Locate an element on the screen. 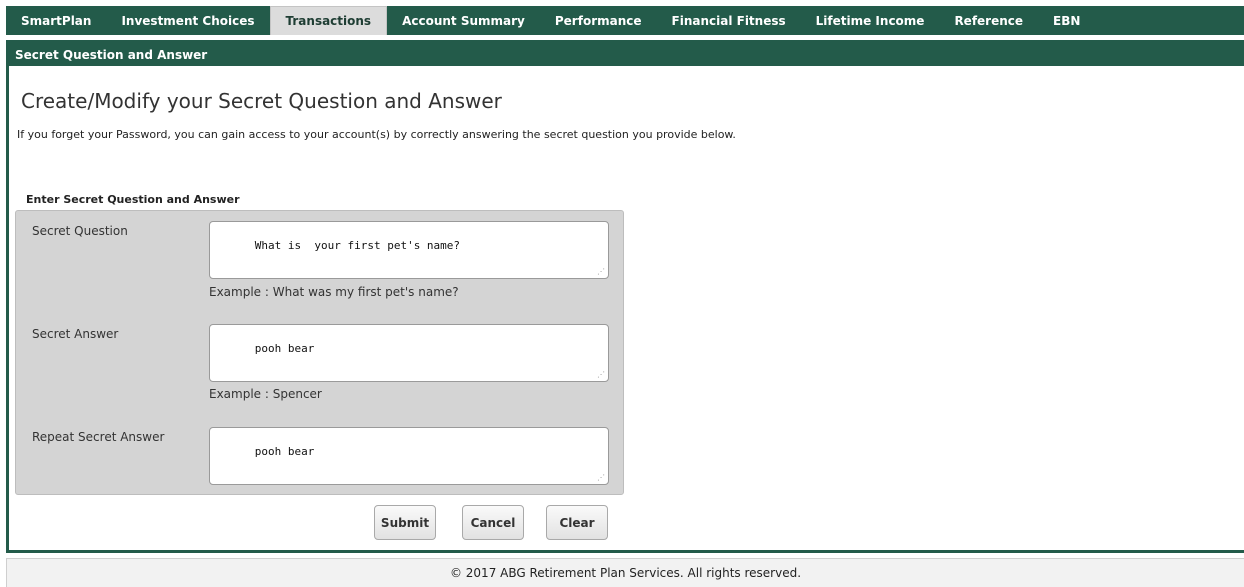  repeat-answer-field: pooh bear ⋰ is located at coordinates (409, 456).